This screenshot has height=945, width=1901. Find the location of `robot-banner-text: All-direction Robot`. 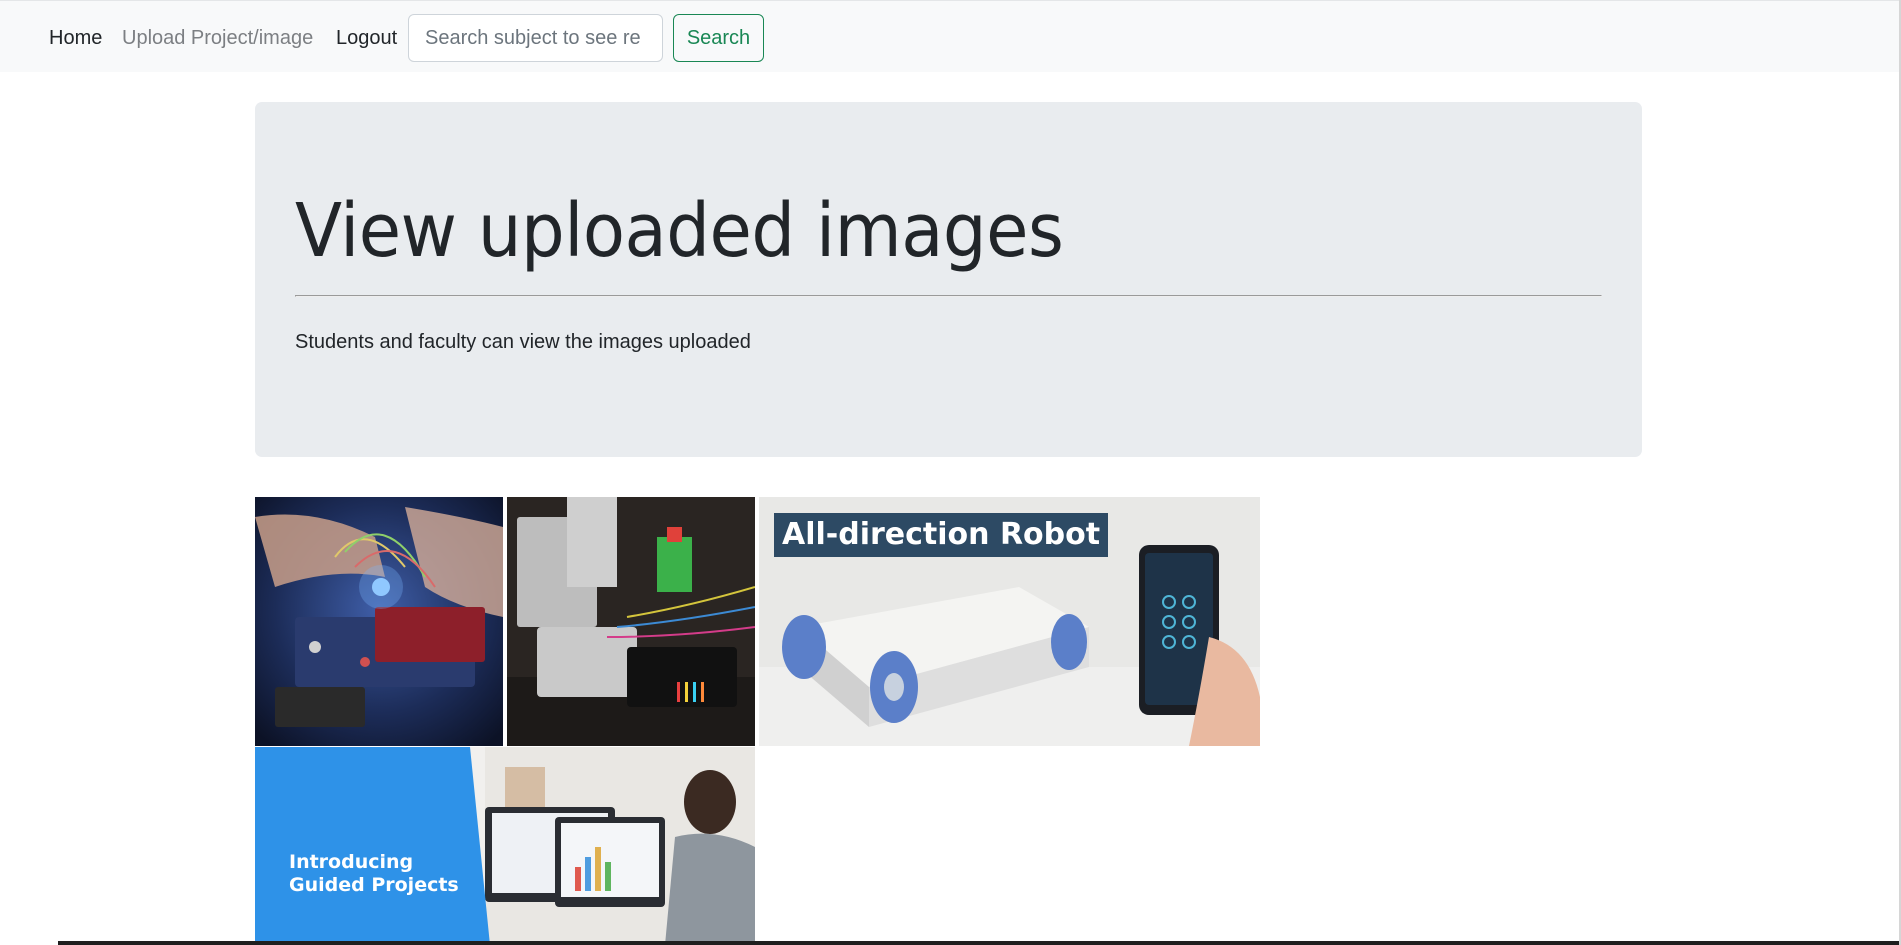

robot-banner-text: All-direction Robot is located at coordinates (941, 535).